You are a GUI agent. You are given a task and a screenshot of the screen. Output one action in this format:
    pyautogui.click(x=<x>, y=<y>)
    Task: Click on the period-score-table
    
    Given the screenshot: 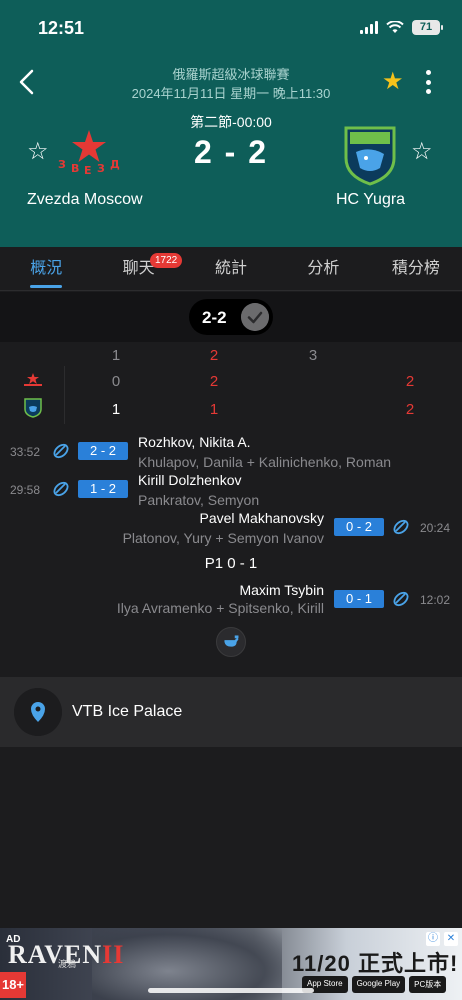 What is the action you would take?
    pyautogui.click(x=231, y=383)
    